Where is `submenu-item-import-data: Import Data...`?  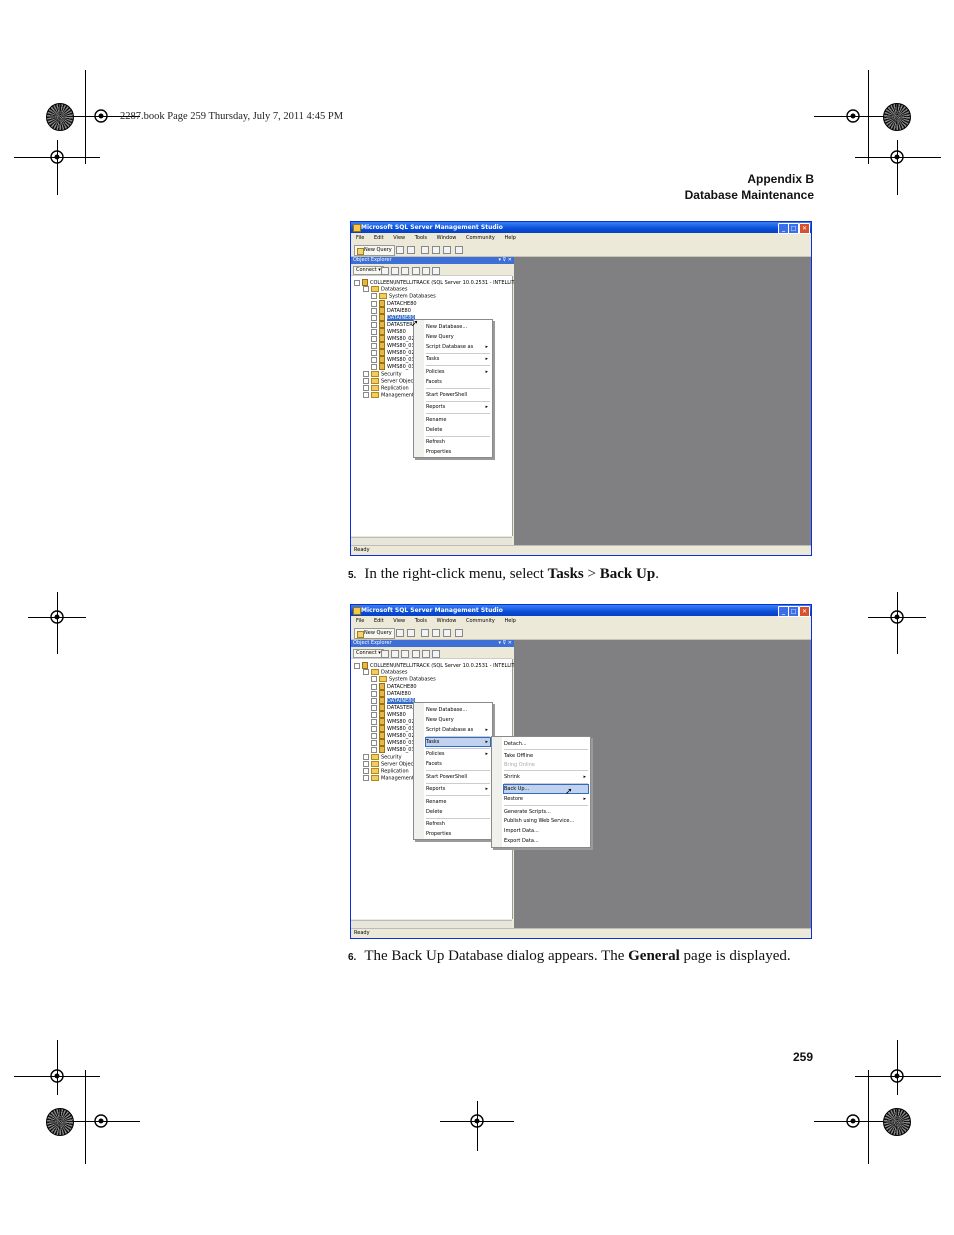 submenu-item-import-data: Import Data... is located at coordinates (546, 831).